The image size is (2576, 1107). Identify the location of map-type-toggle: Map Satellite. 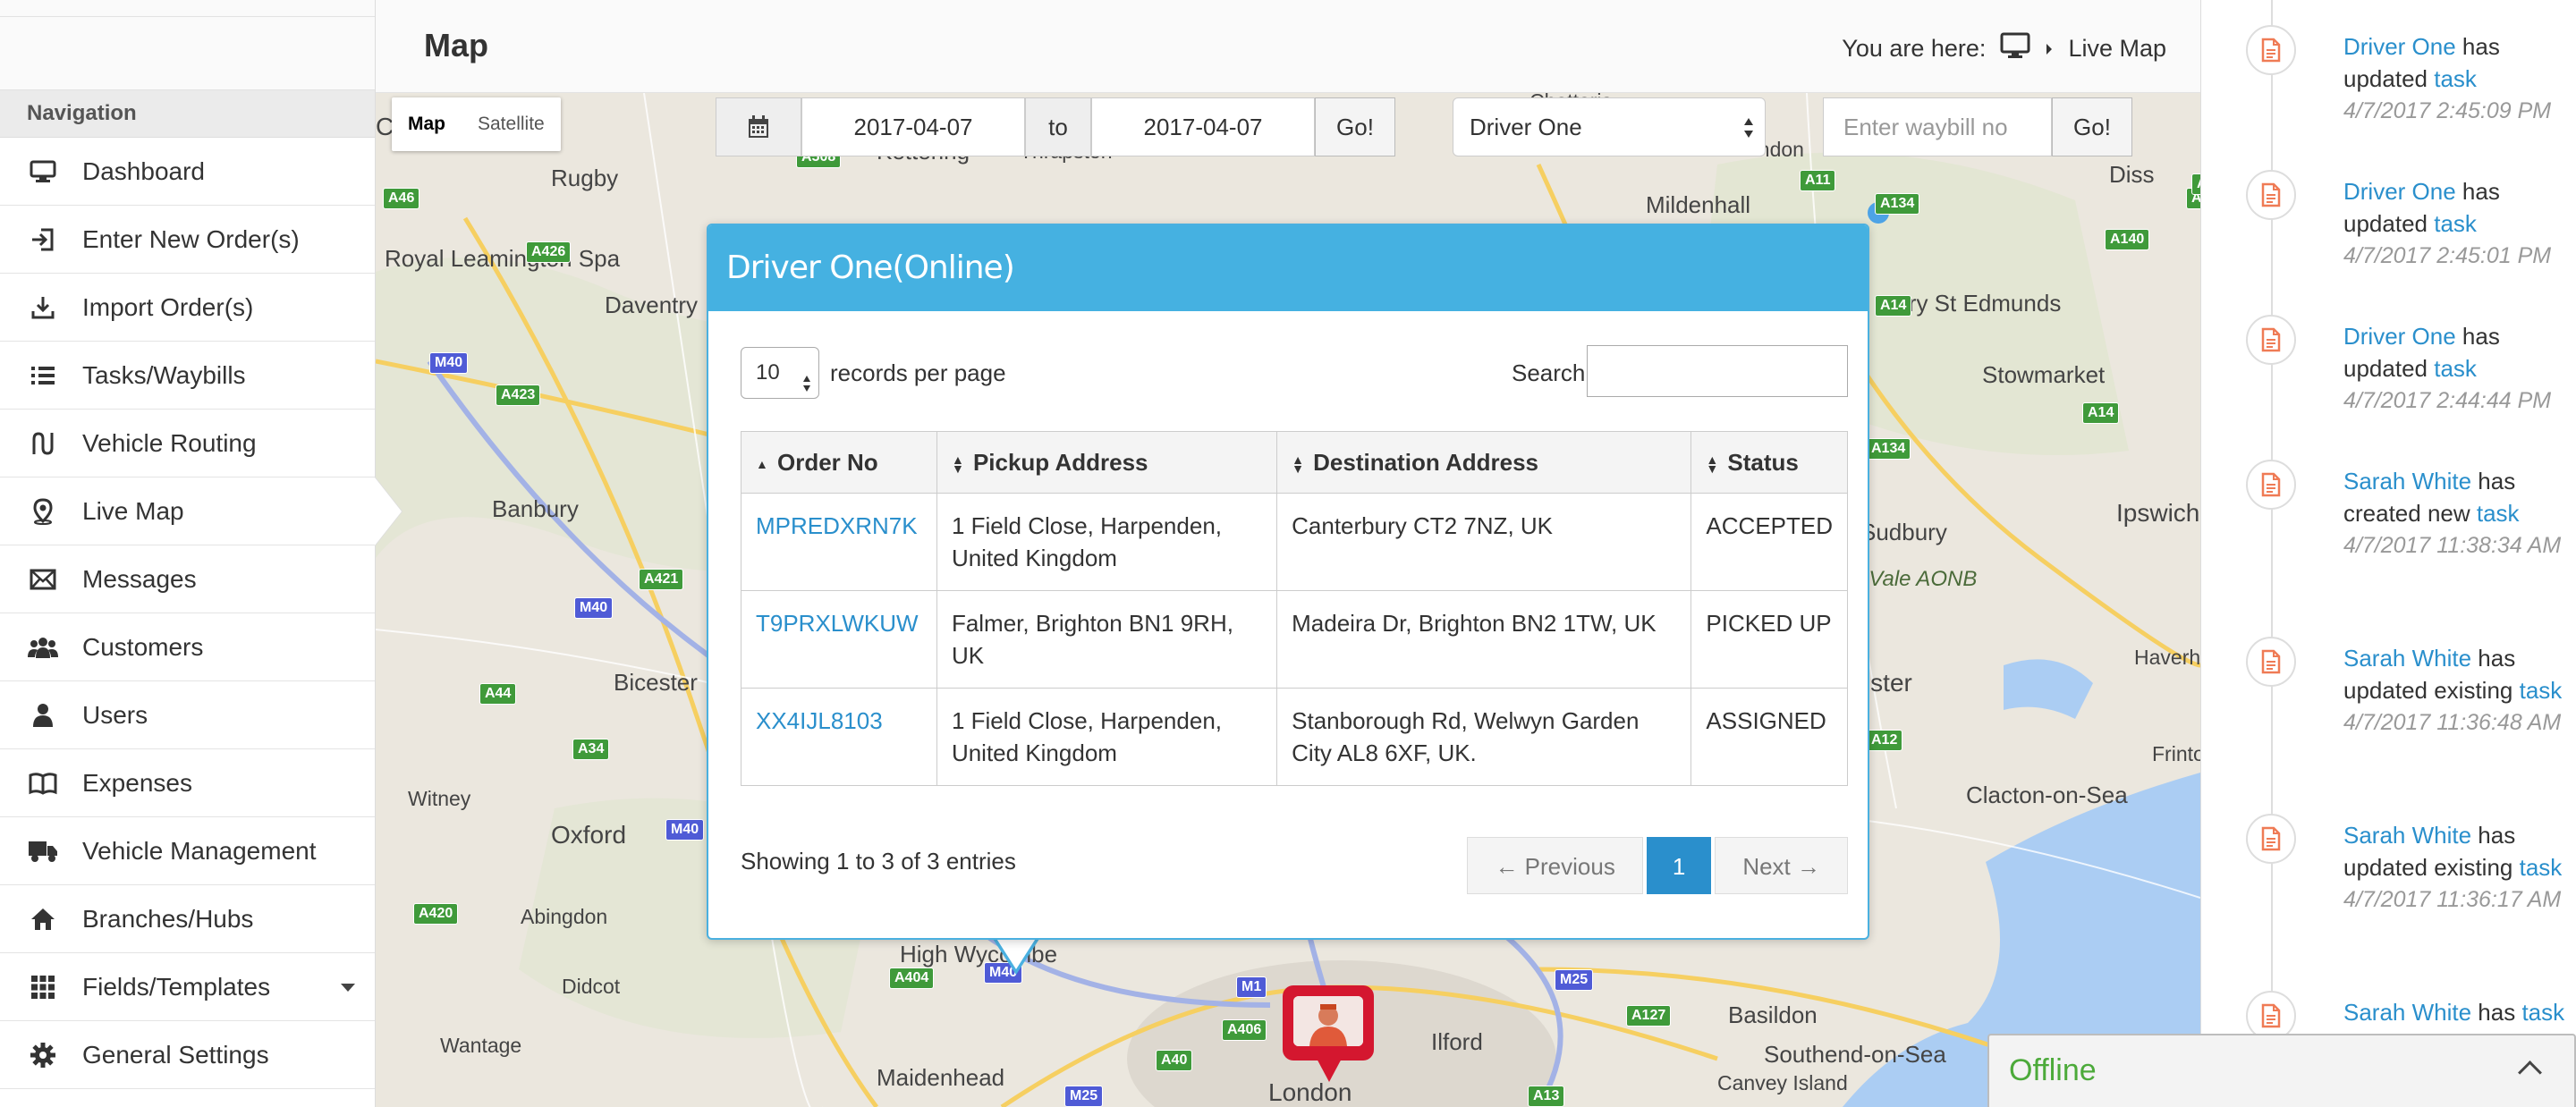
(476, 124).